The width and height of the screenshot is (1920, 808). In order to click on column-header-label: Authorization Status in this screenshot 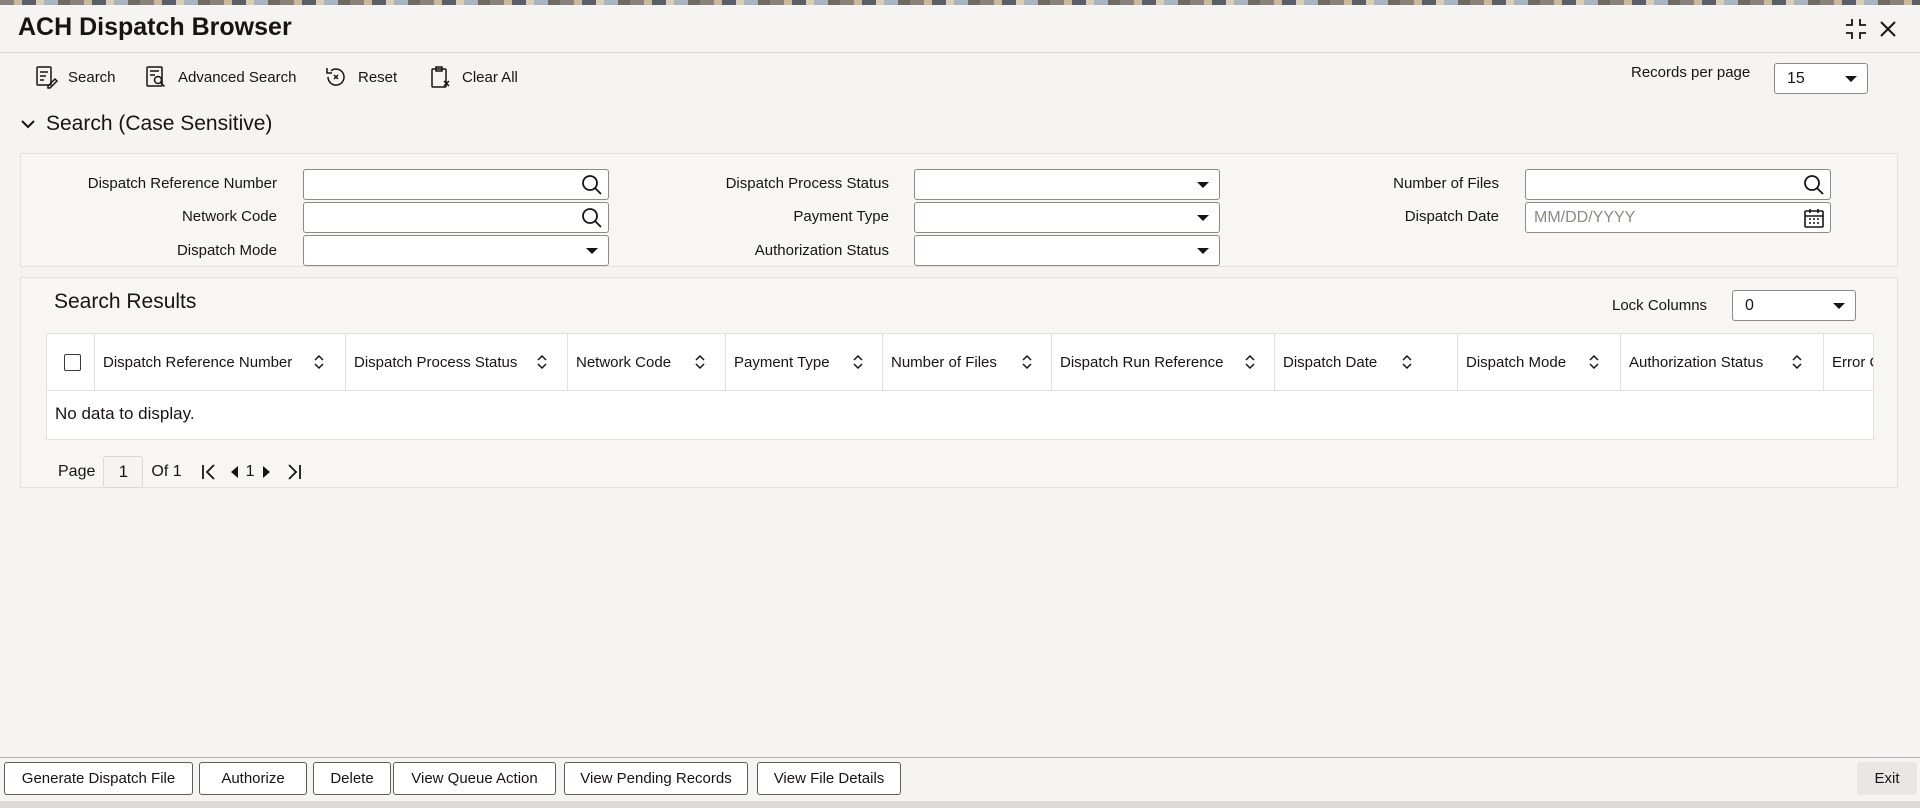, I will do `click(1696, 362)`.